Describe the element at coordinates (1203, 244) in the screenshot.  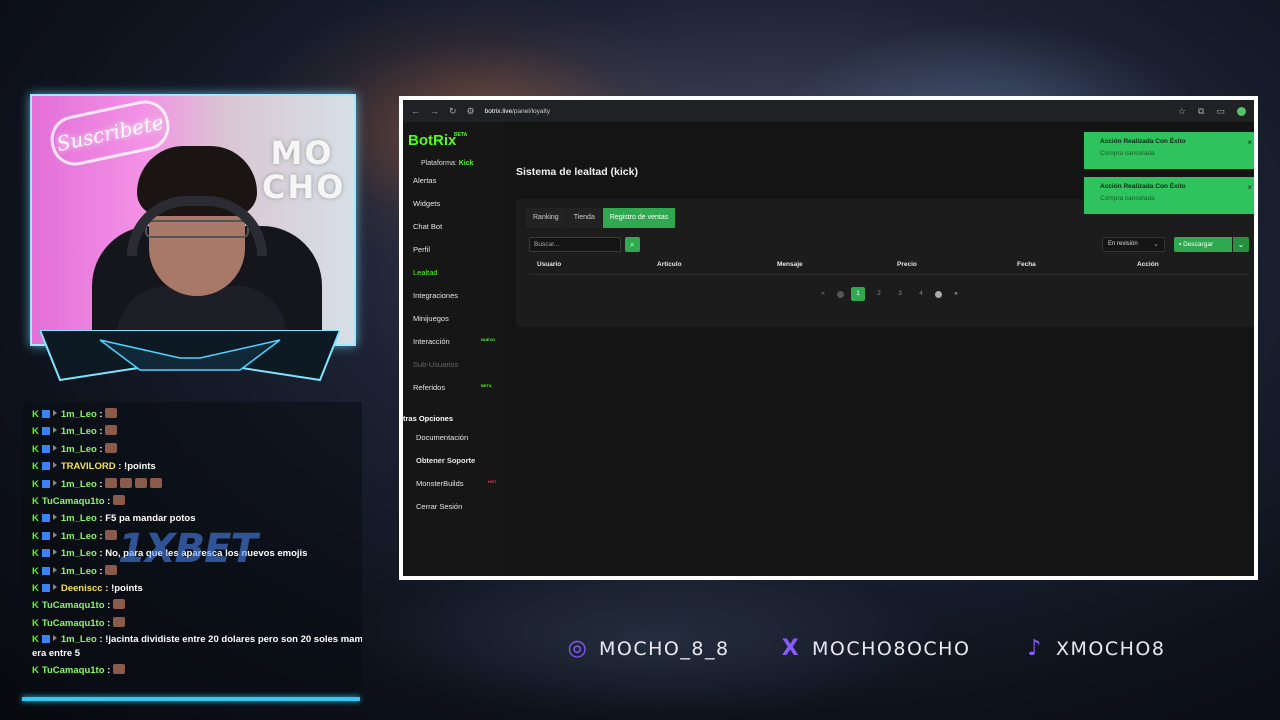
I see `download-button: ▪ Descargar` at that location.